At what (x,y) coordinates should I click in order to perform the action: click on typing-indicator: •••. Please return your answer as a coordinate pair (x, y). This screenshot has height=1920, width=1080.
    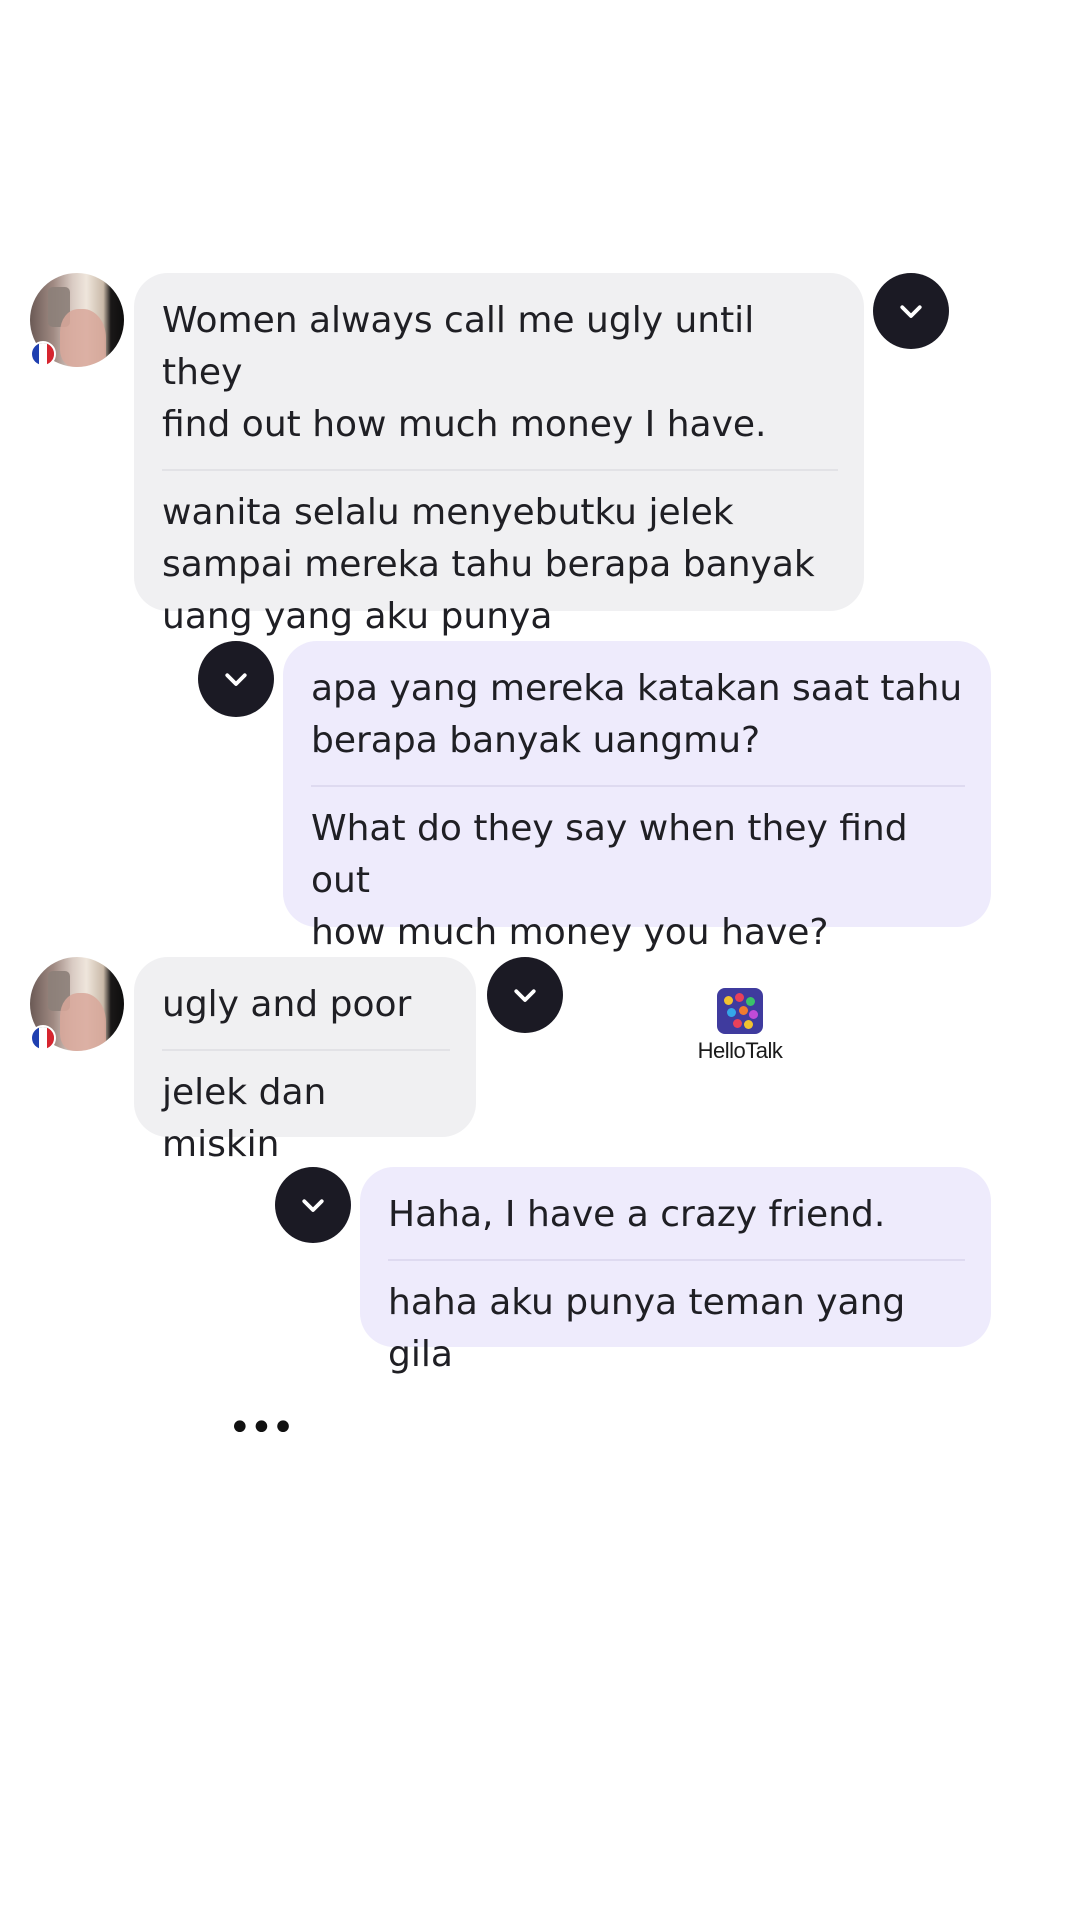
    Looking at the image, I should click on (261, 1428).